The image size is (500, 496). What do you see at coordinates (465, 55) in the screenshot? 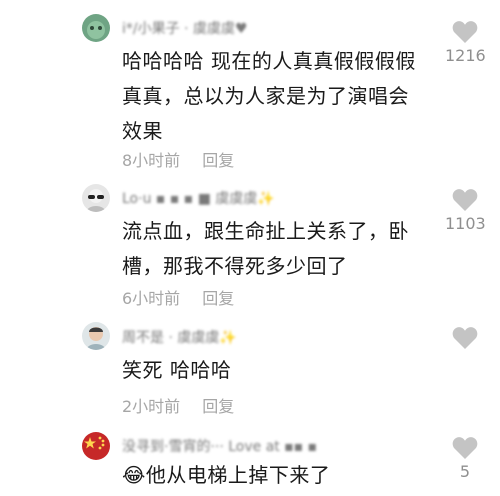
I see `like-count: 1216` at bounding box center [465, 55].